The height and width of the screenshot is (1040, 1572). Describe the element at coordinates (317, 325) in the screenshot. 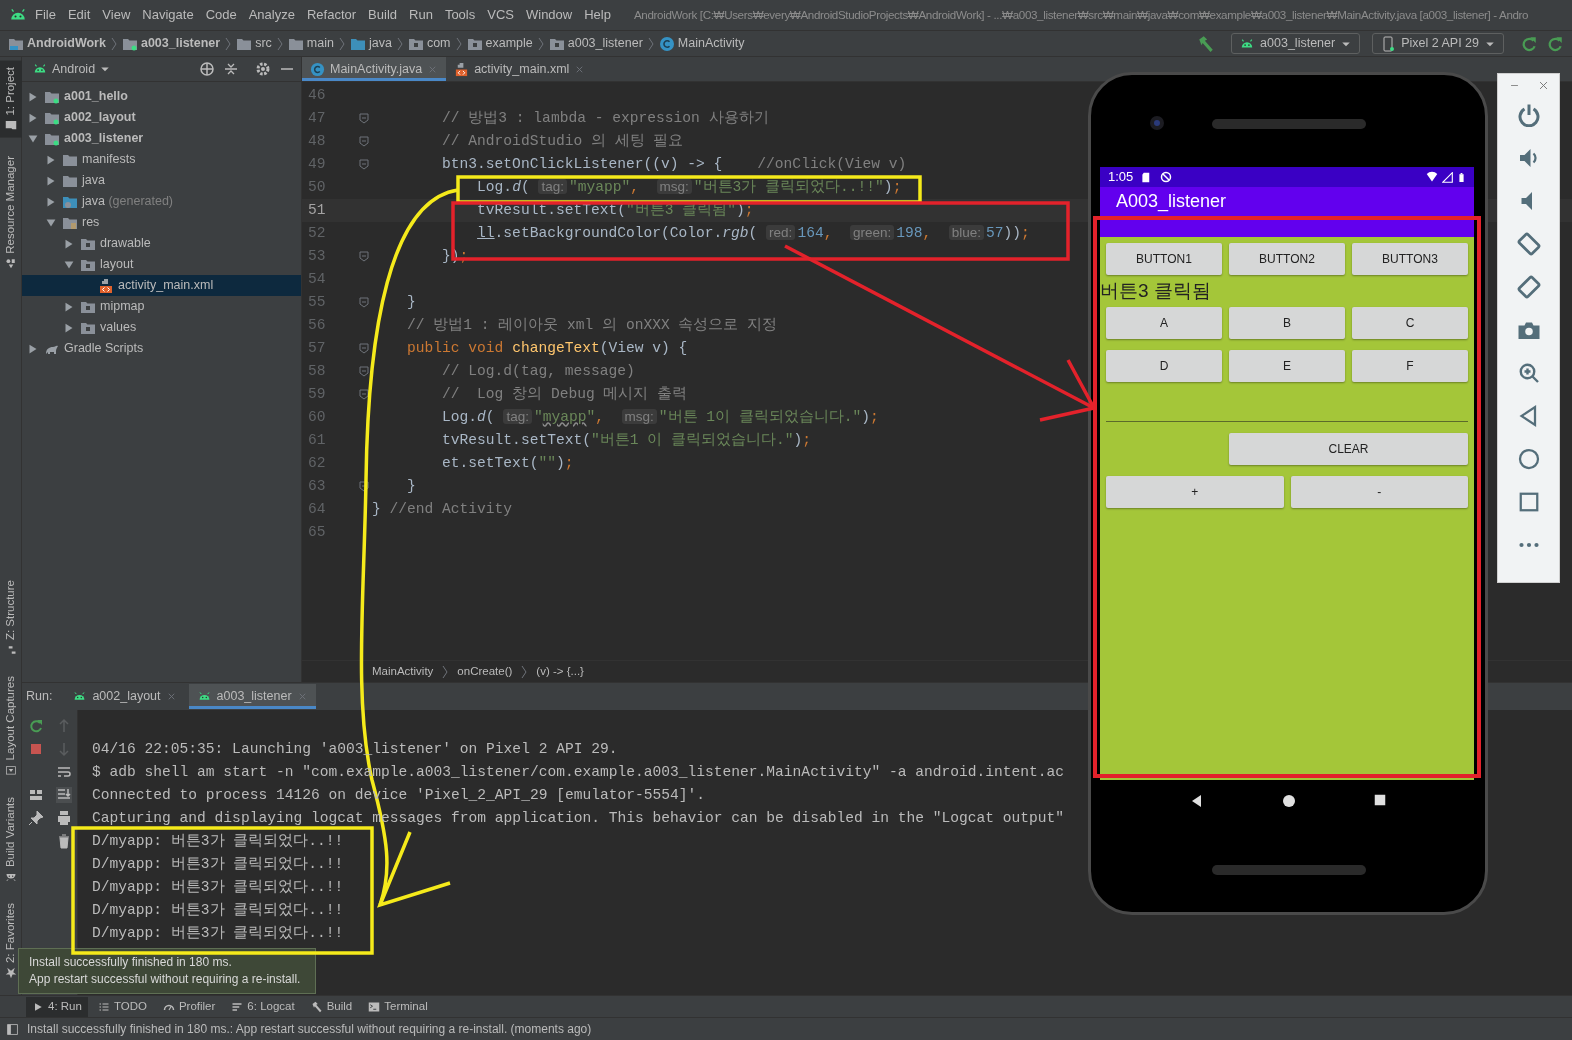

I see `line-number: 56` at that location.